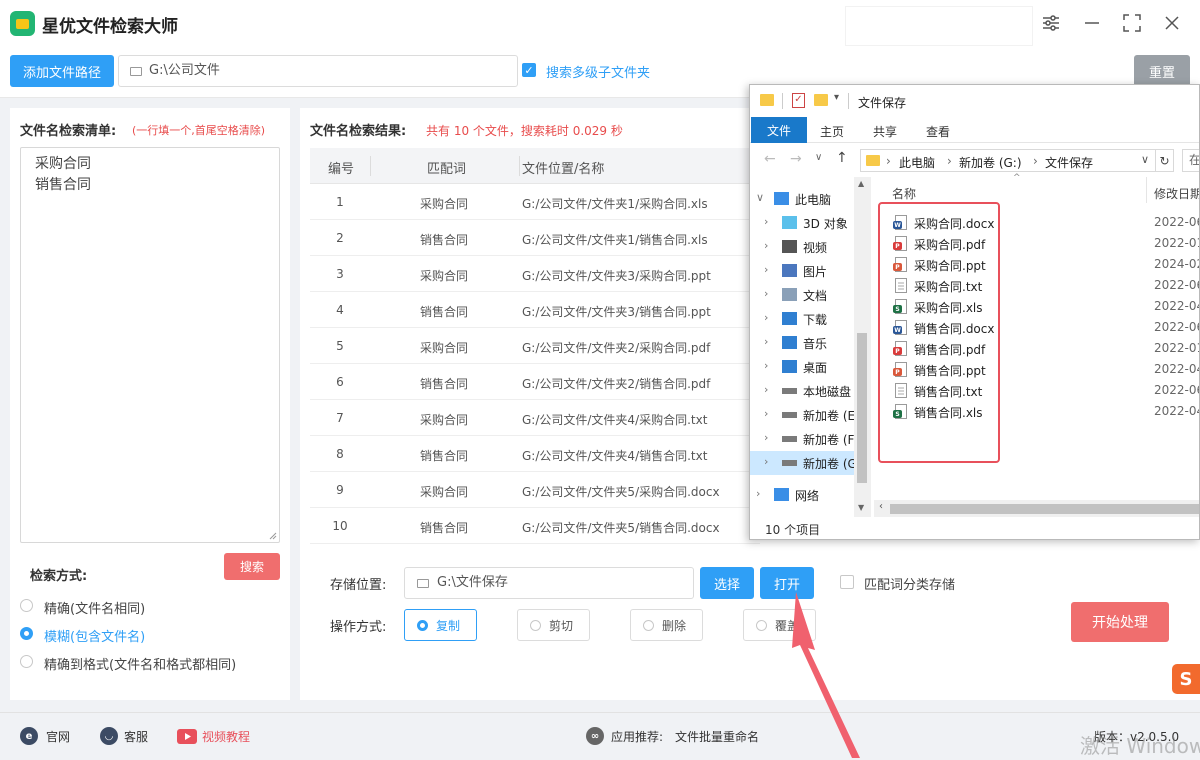 This screenshot has height=760, width=1200. I want to click on properties-icon: ✓, so click(798, 100).